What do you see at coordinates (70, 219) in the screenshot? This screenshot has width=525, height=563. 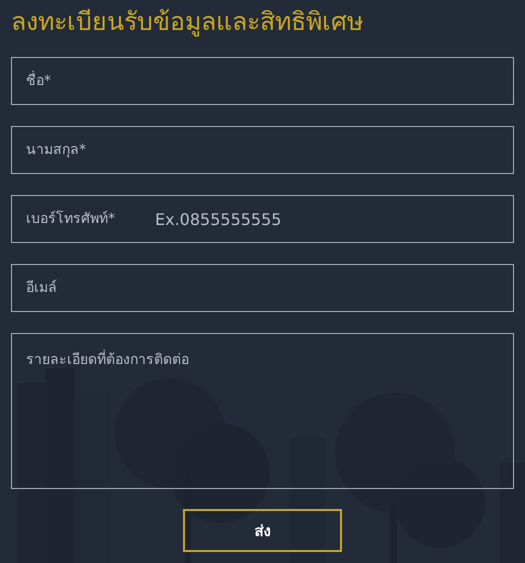 I see `field-label: เบอร์โทรศัพท์*` at bounding box center [70, 219].